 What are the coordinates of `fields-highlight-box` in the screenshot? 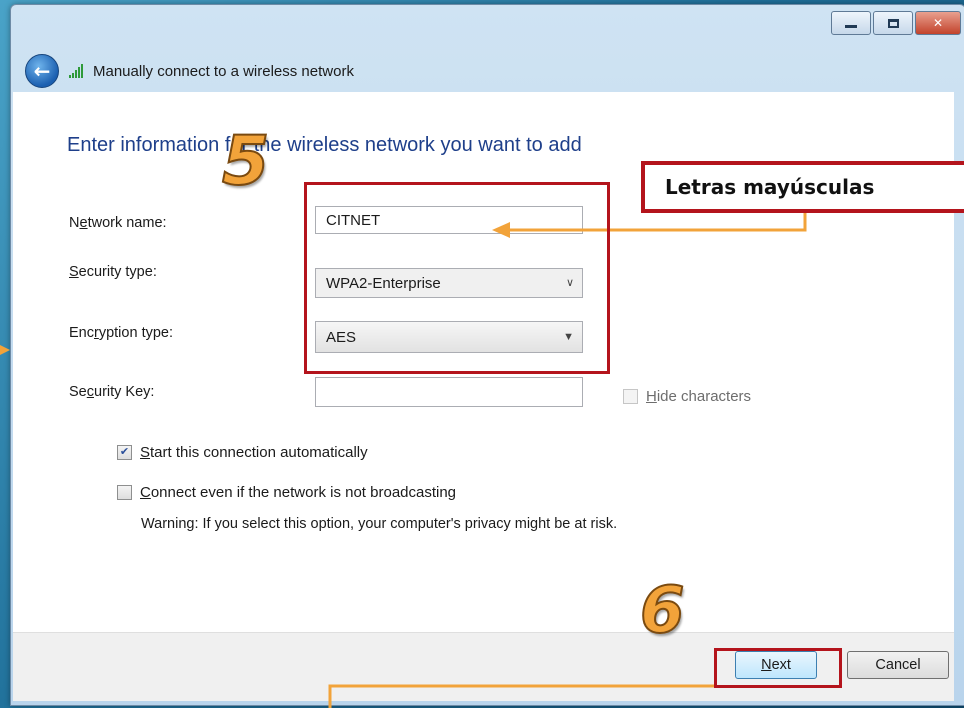 It's located at (457, 278).